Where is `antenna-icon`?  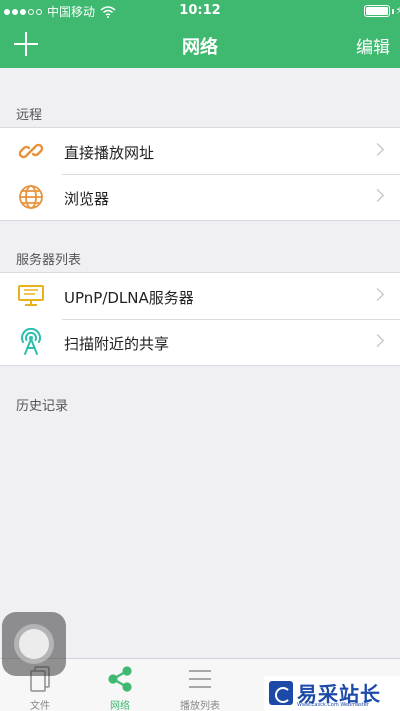 antenna-icon is located at coordinates (31, 341).